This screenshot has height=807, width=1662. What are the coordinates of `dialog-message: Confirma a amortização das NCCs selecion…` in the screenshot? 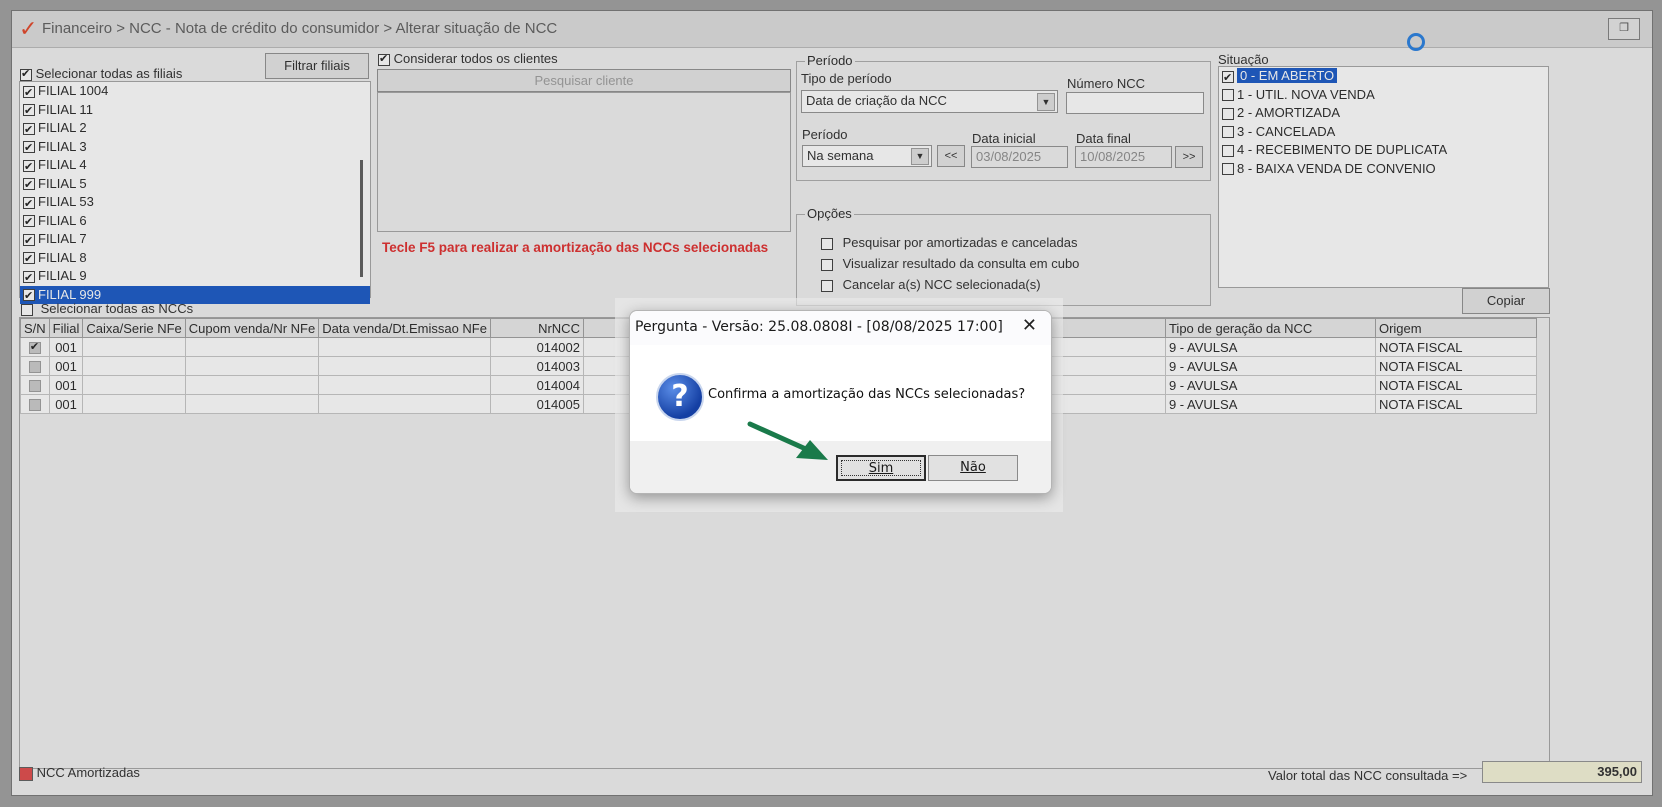 It's located at (867, 394).